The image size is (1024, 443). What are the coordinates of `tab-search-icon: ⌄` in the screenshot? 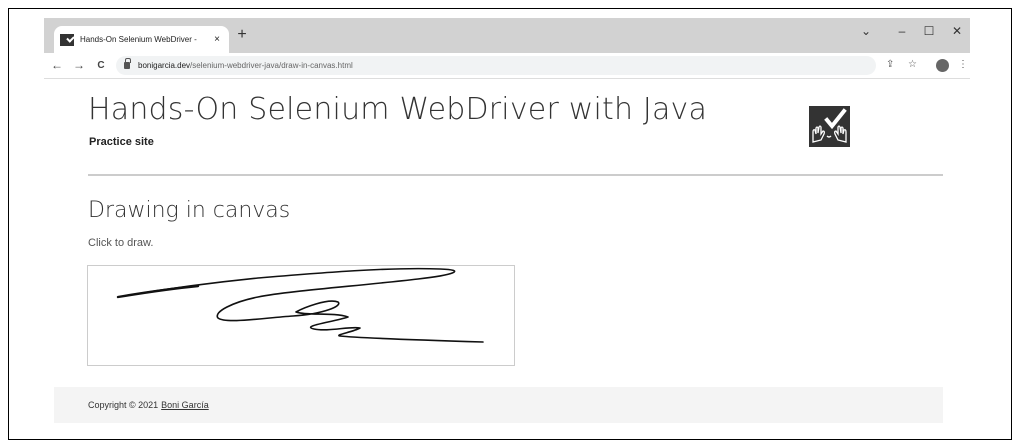 It's located at (866, 31).